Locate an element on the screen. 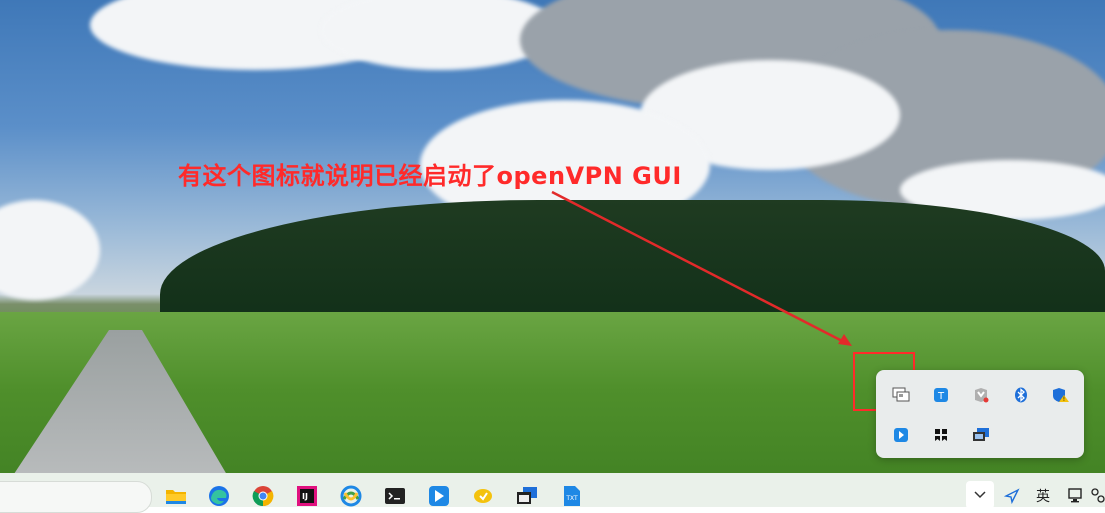 The image size is (1105, 513). terminal-icon is located at coordinates (395, 496).